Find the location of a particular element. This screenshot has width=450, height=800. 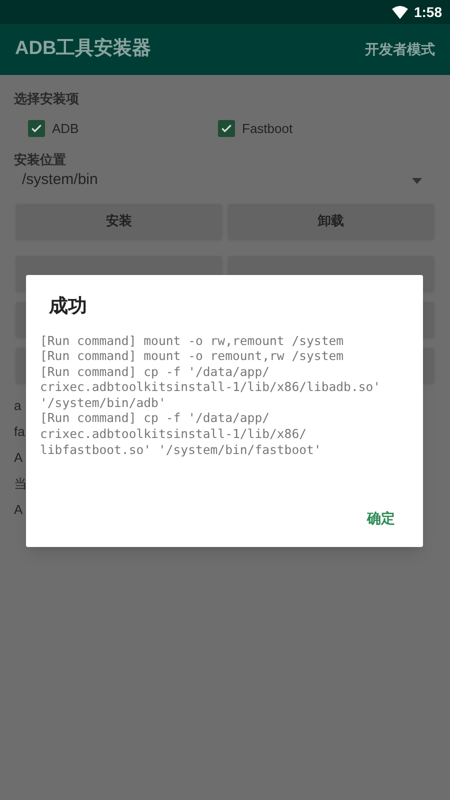

info-text: fa is located at coordinates (19, 431).